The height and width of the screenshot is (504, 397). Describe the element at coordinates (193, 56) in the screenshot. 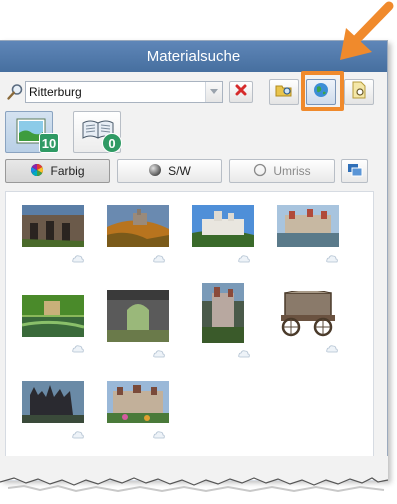

I see `window-title: Materialsuche` at that location.